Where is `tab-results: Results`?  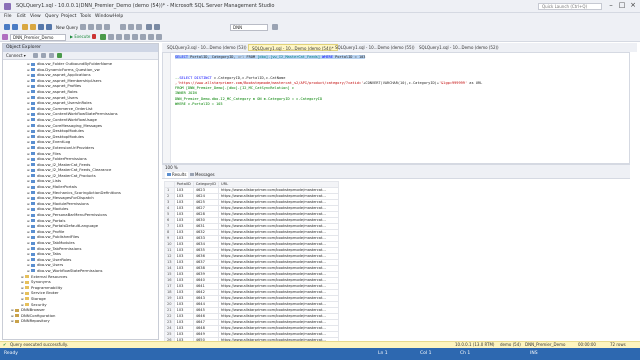 tab-results: Results is located at coordinates (177, 175).